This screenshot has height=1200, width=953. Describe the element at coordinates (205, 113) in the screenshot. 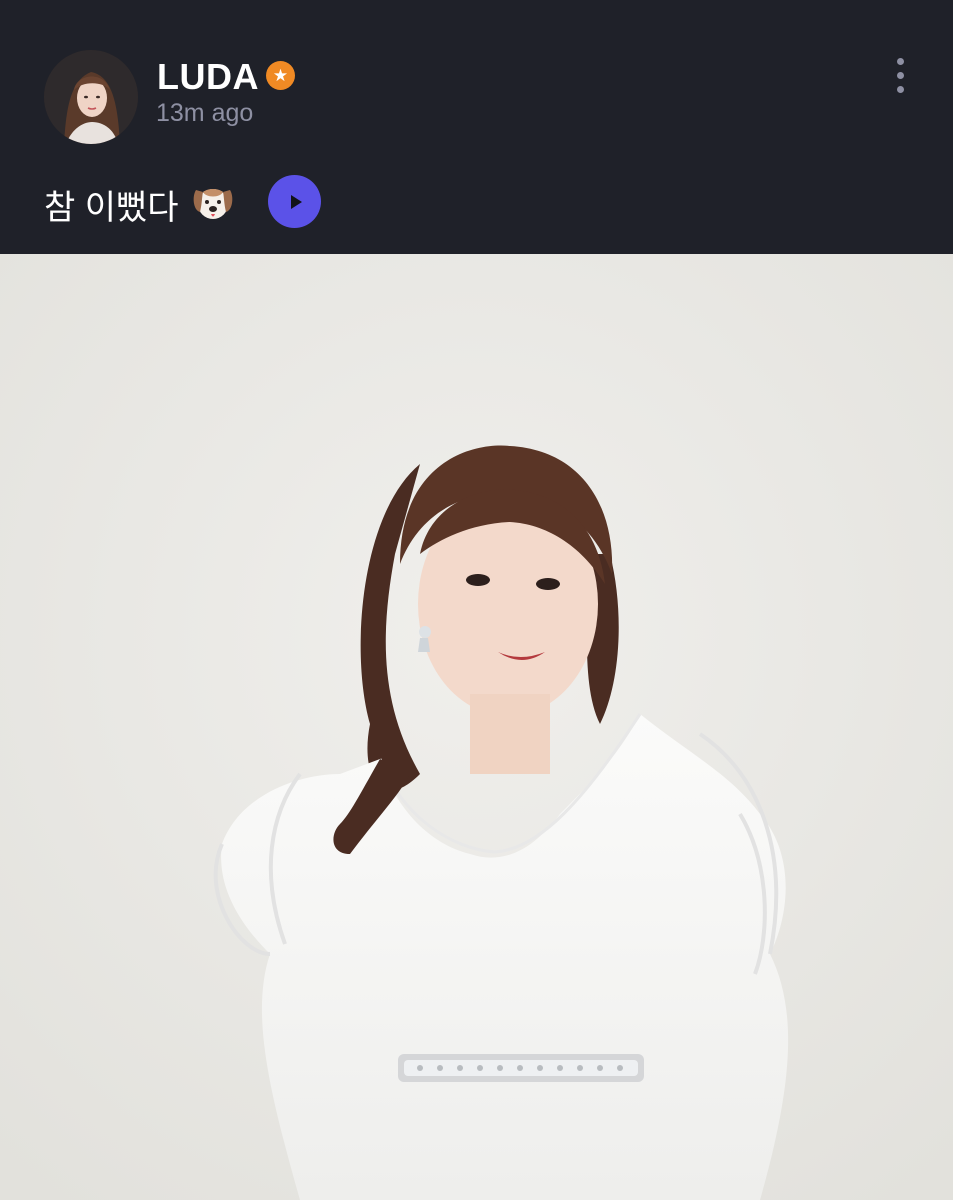

I see `post-timestamp: 13m ago` at that location.